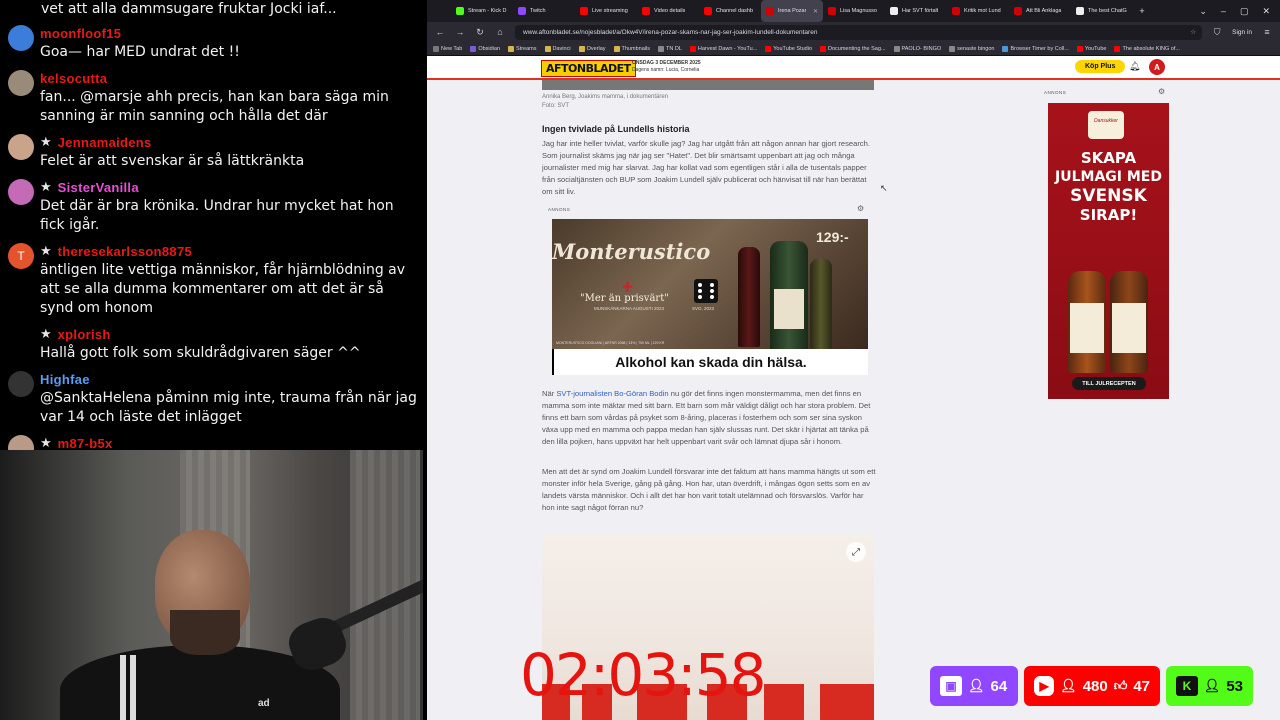 This screenshot has width=1280, height=720. I want to click on youtube-viewer-count: ▶ 👤︎ 480 👍︎ 47, so click(1092, 686).